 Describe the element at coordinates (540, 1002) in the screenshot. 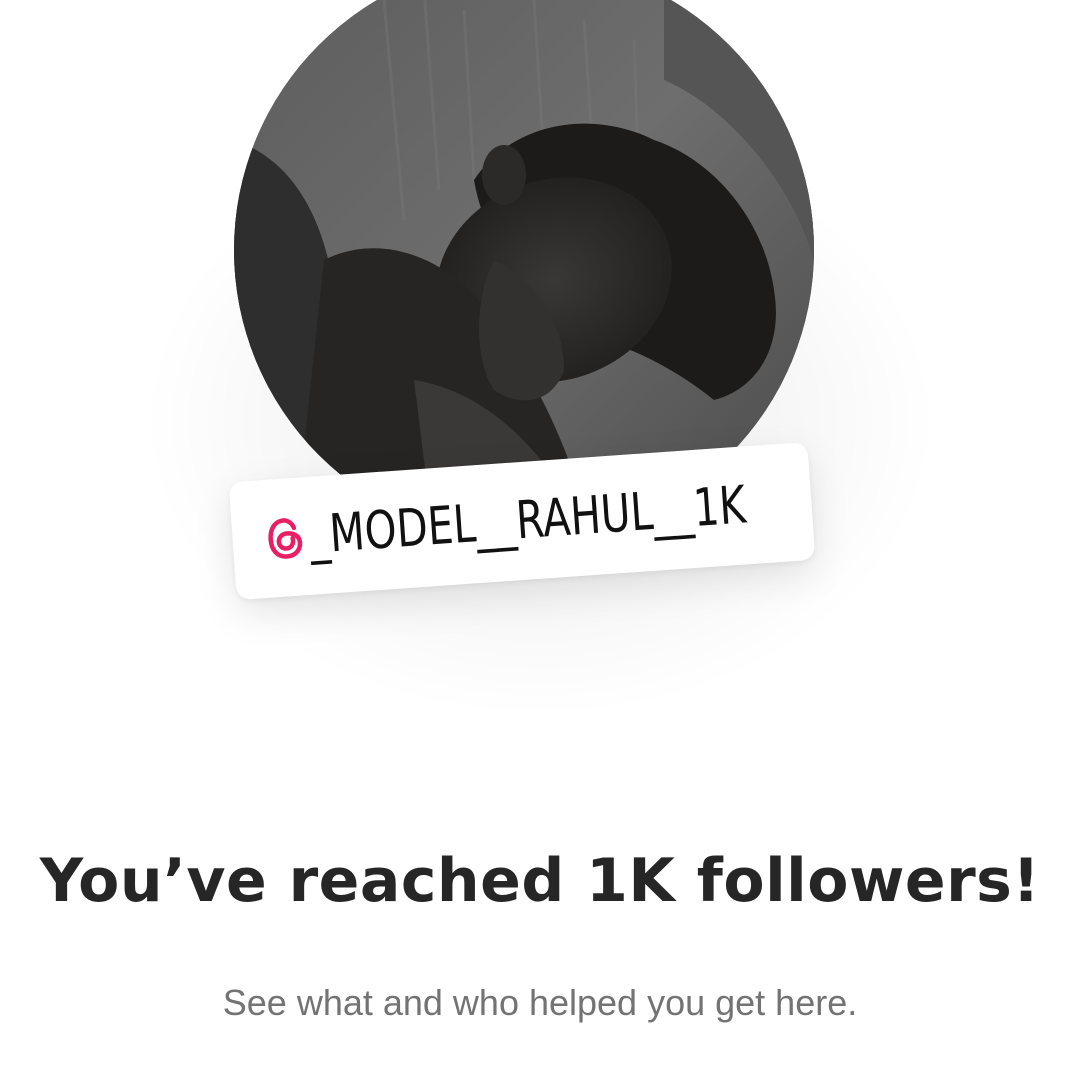

I see `milestone-subtitle: See what and who helped you get here.` at that location.